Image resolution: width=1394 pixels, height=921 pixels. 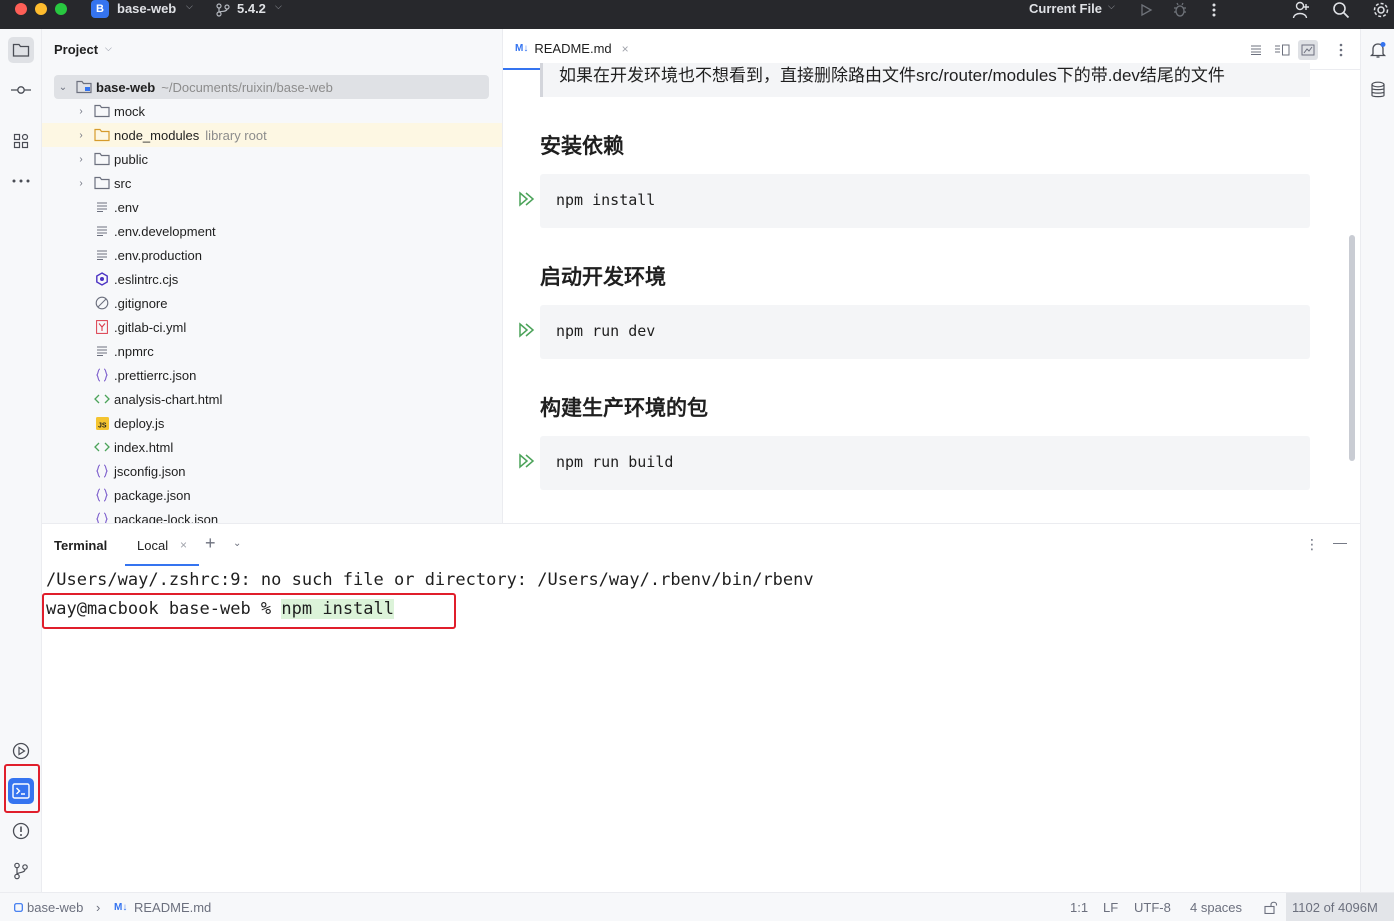 What do you see at coordinates (1340, 907) in the screenshot?
I see `memory-indicator: 1102 of 4096M` at bounding box center [1340, 907].